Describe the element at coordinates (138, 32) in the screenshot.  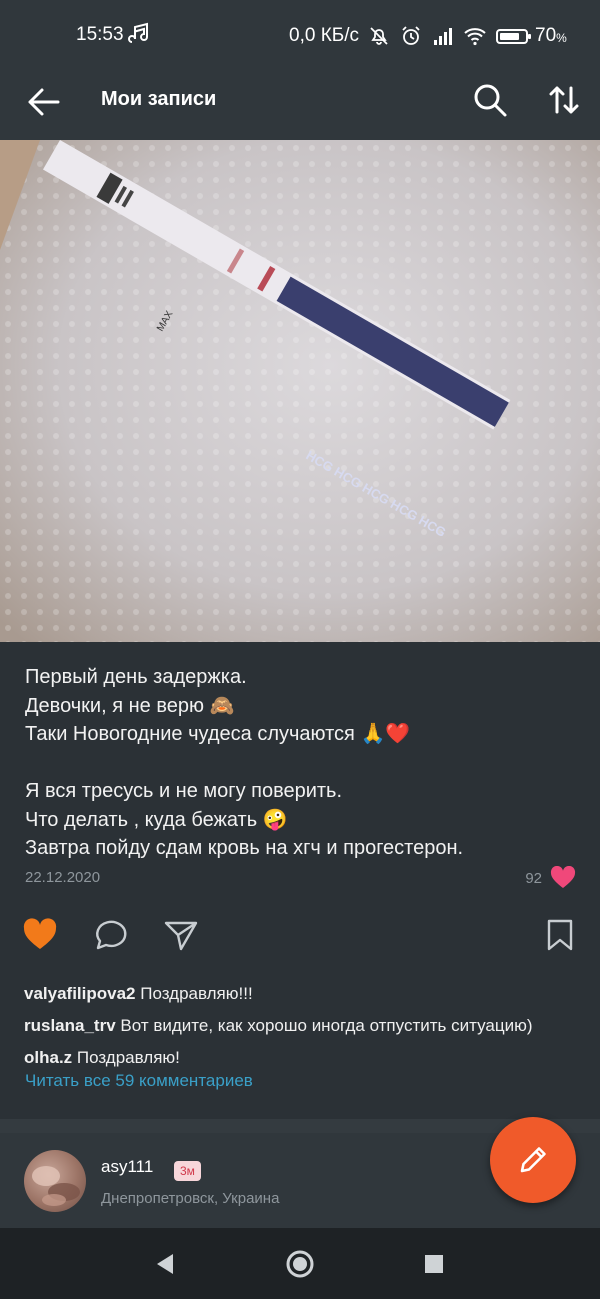
I see `music-note-icon` at that location.